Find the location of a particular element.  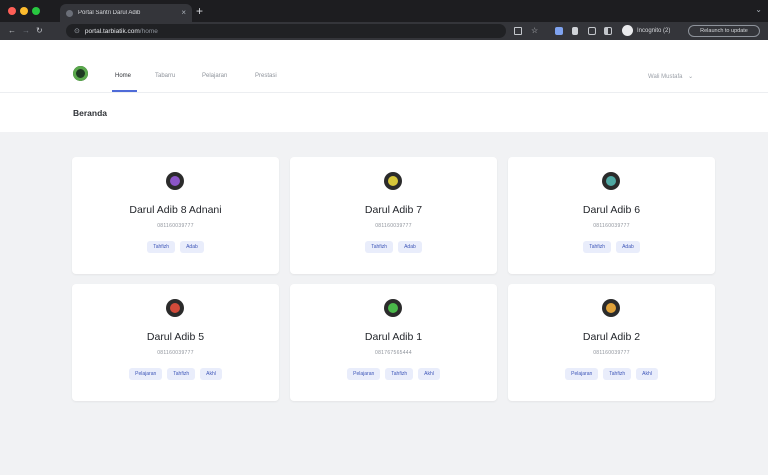

favicon-icon is located at coordinates (69, 13).